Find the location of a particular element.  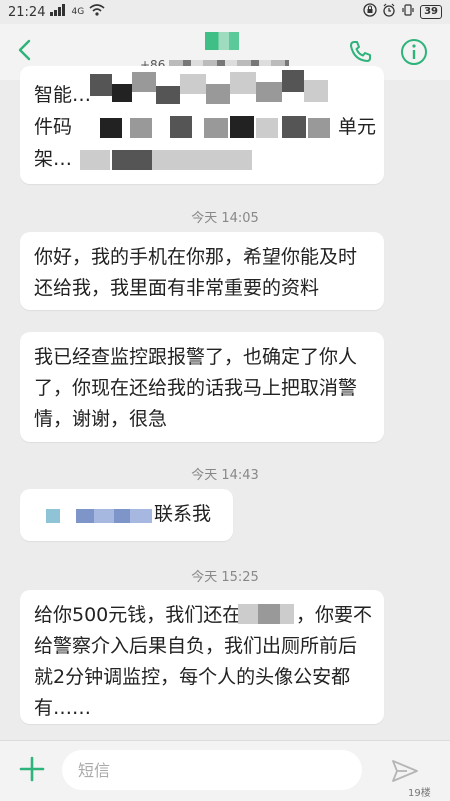

message-text: 联系我 is located at coordinates (183, 514).